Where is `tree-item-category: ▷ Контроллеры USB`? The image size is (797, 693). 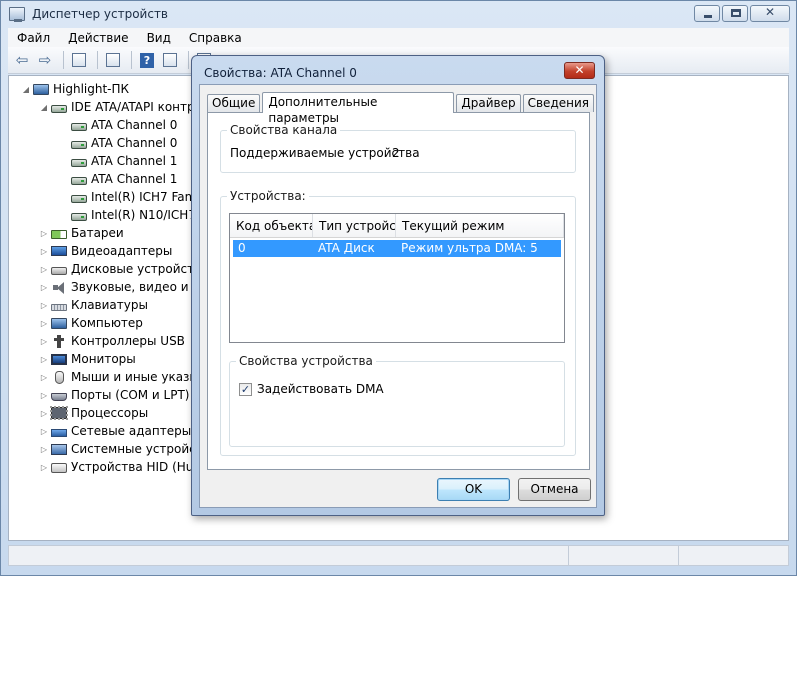 tree-item-category: ▷ Контроллеры USB is located at coordinates (112, 341).